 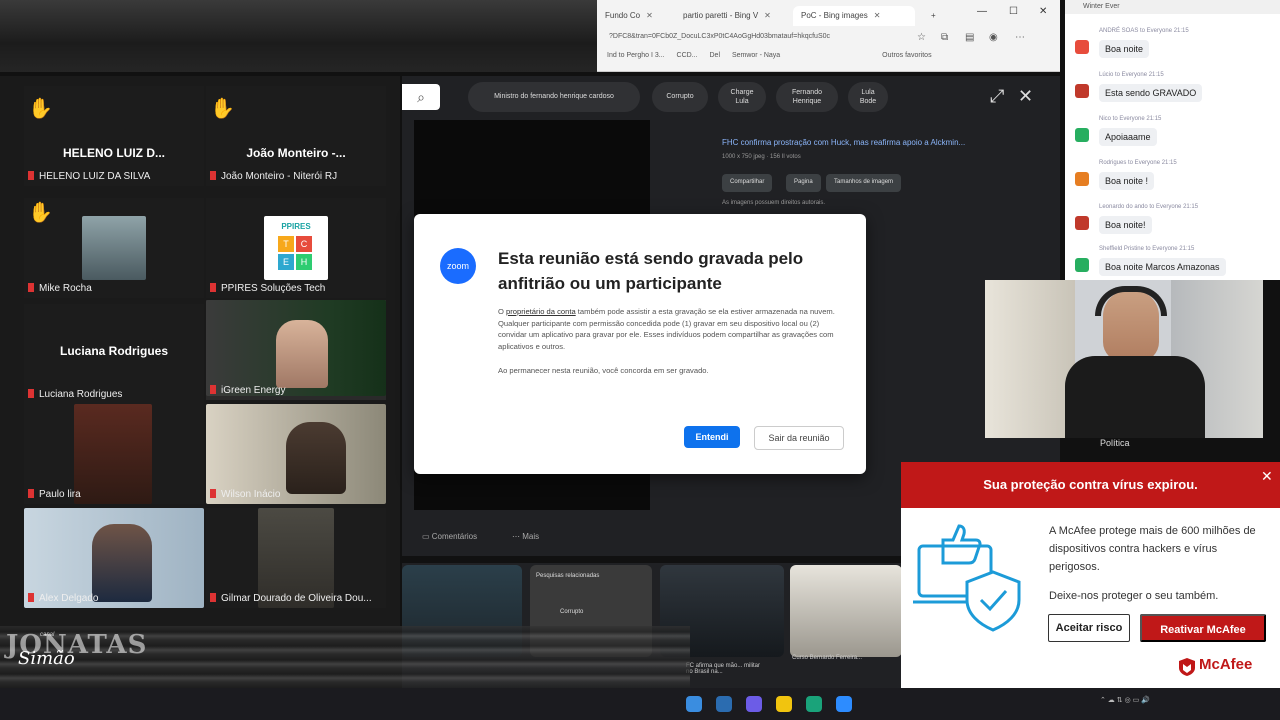 I want to click on mcafee-header: Sua proteção contra vírus expirou., so click(x=1090, y=485).